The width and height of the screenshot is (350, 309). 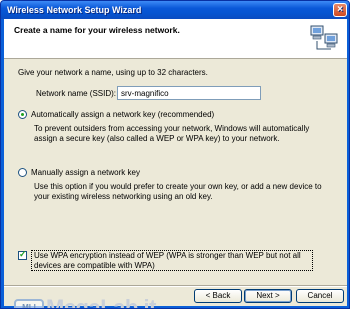 I want to click on manual-key-radio: Manually assign a network key, so click(x=79, y=172).